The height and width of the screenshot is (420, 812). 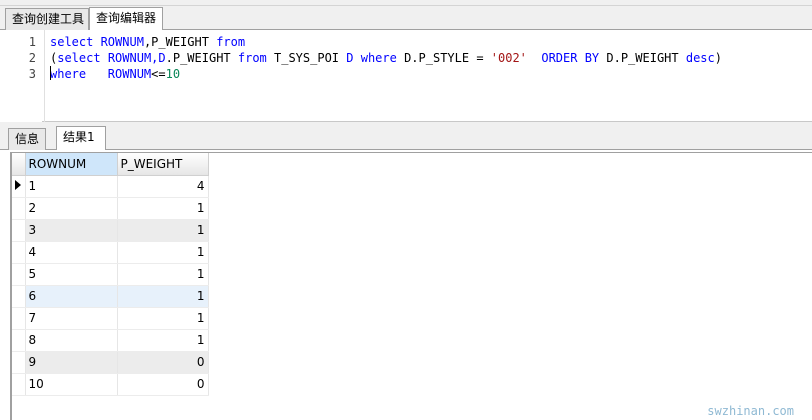 What do you see at coordinates (406, 18) in the screenshot?
I see `query-tabs: 查询创建工具 查询编辑器` at bounding box center [406, 18].